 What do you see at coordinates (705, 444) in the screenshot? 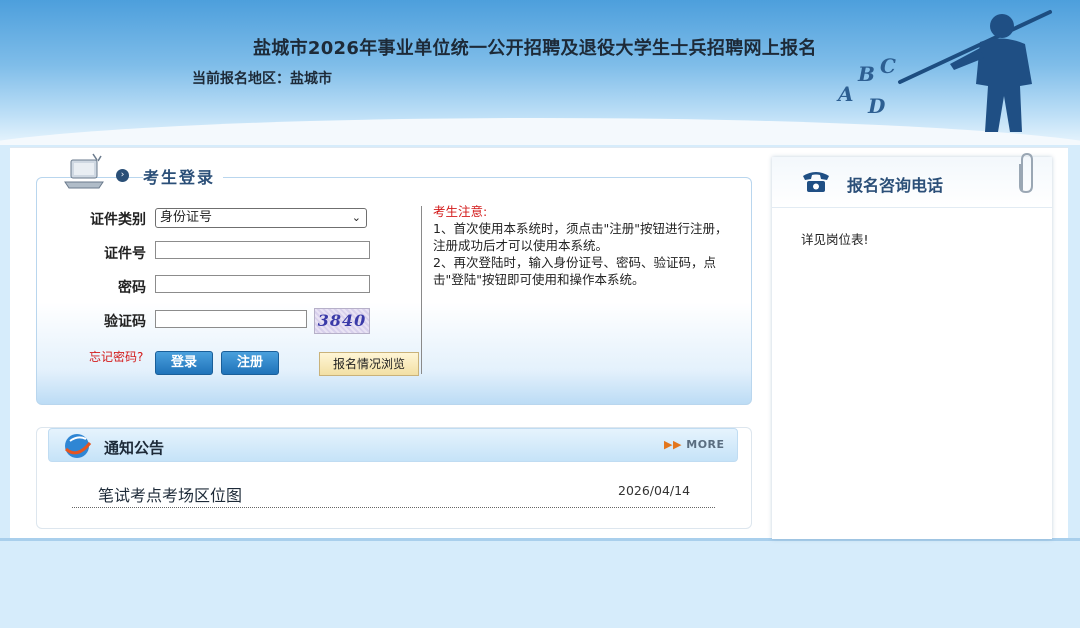
I see `more-label: MORE` at bounding box center [705, 444].